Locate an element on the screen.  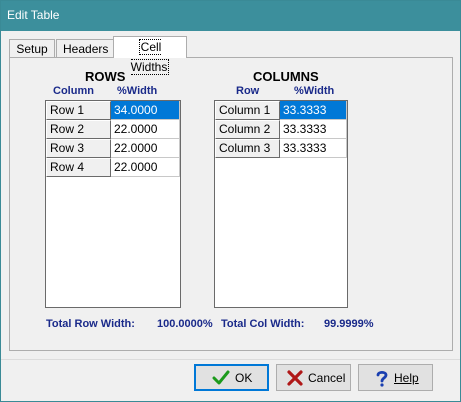
cancel-button-label: Cancel is located at coordinates (327, 378).